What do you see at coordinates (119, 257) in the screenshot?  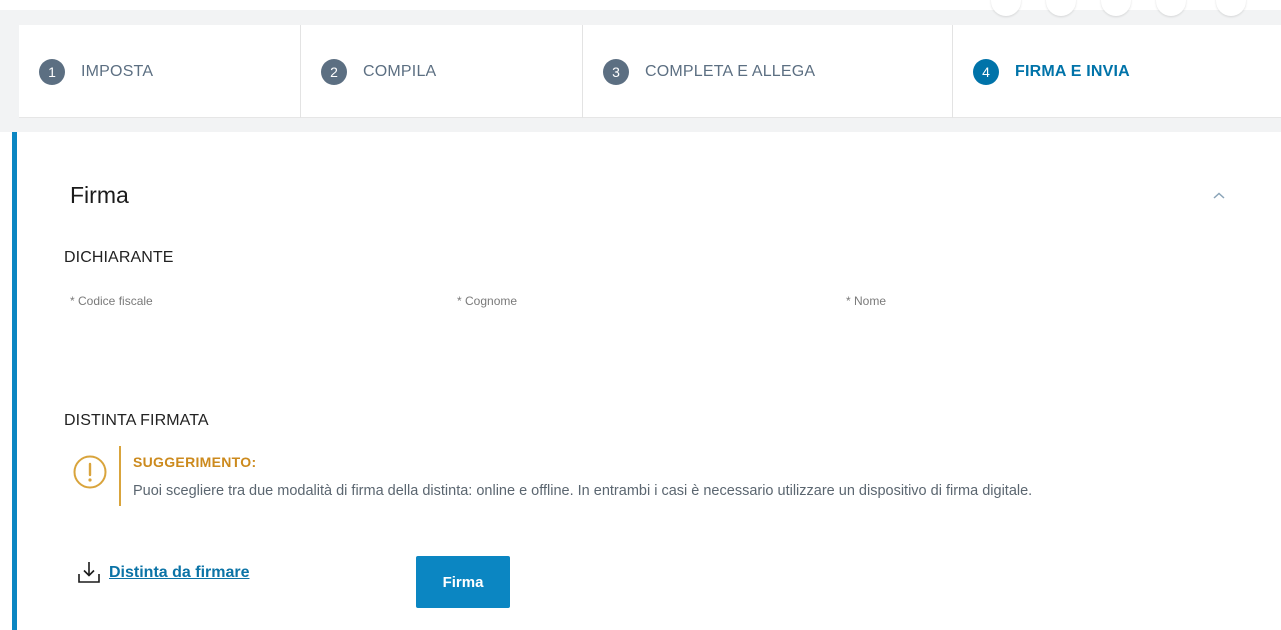 I see `dichiarante-heading: DICHIARANTE` at bounding box center [119, 257].